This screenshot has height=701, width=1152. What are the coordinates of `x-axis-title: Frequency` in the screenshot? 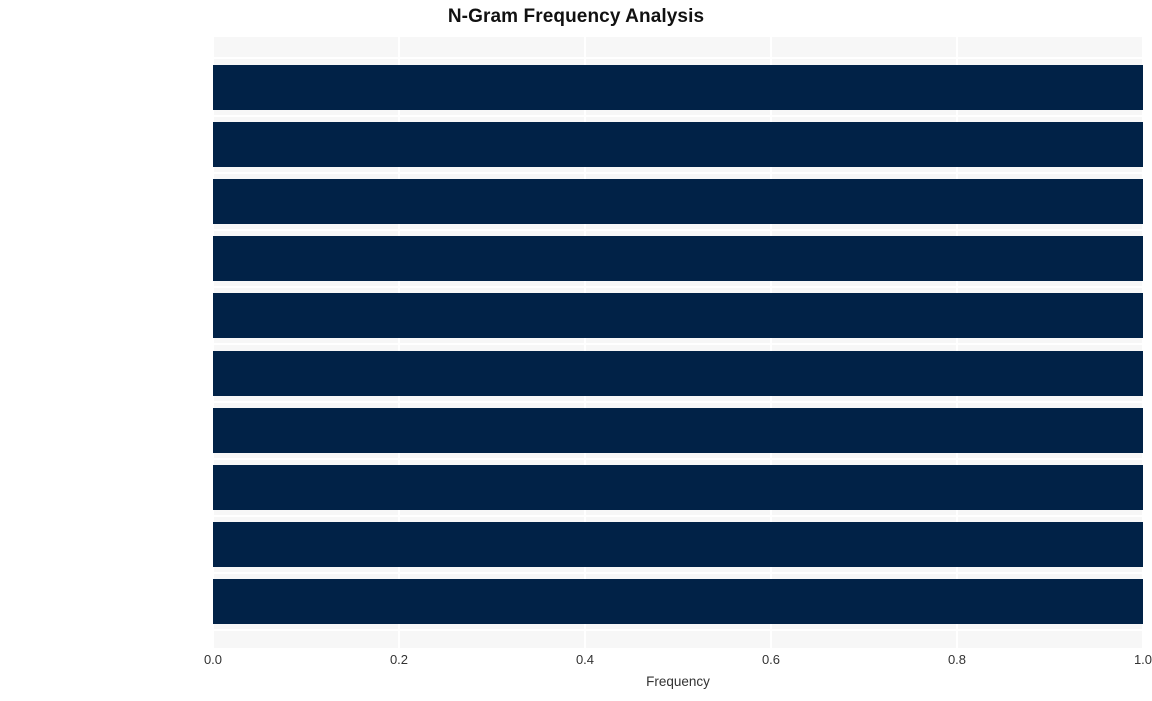 It's located at (678, 681).